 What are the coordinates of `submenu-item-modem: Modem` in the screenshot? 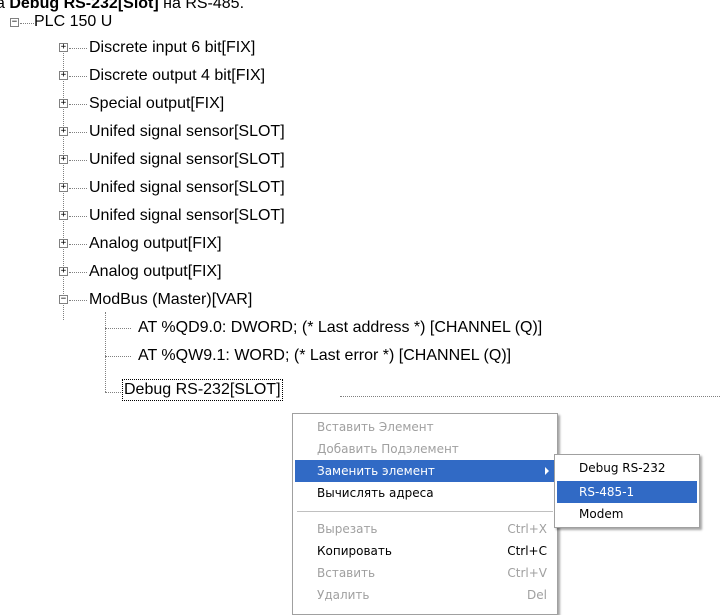 It's located at (627, 514).